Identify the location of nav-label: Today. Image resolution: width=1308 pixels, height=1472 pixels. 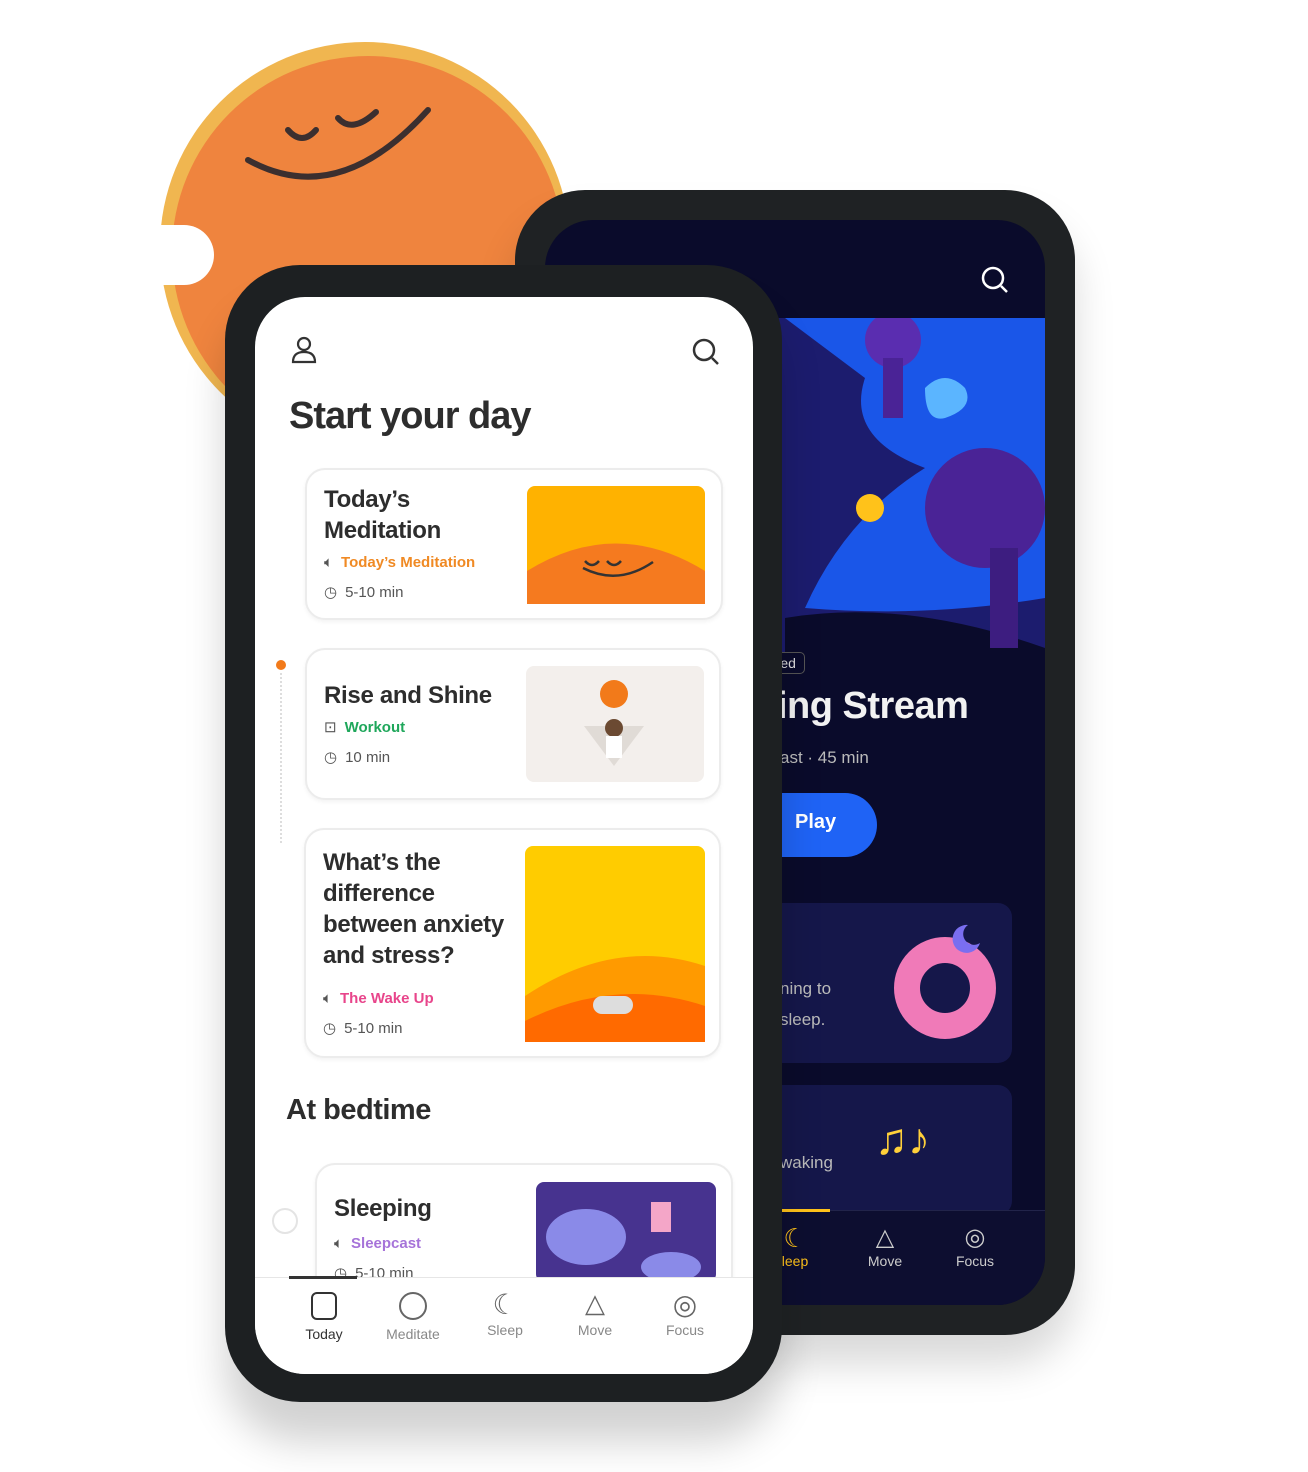
(324, 1334).